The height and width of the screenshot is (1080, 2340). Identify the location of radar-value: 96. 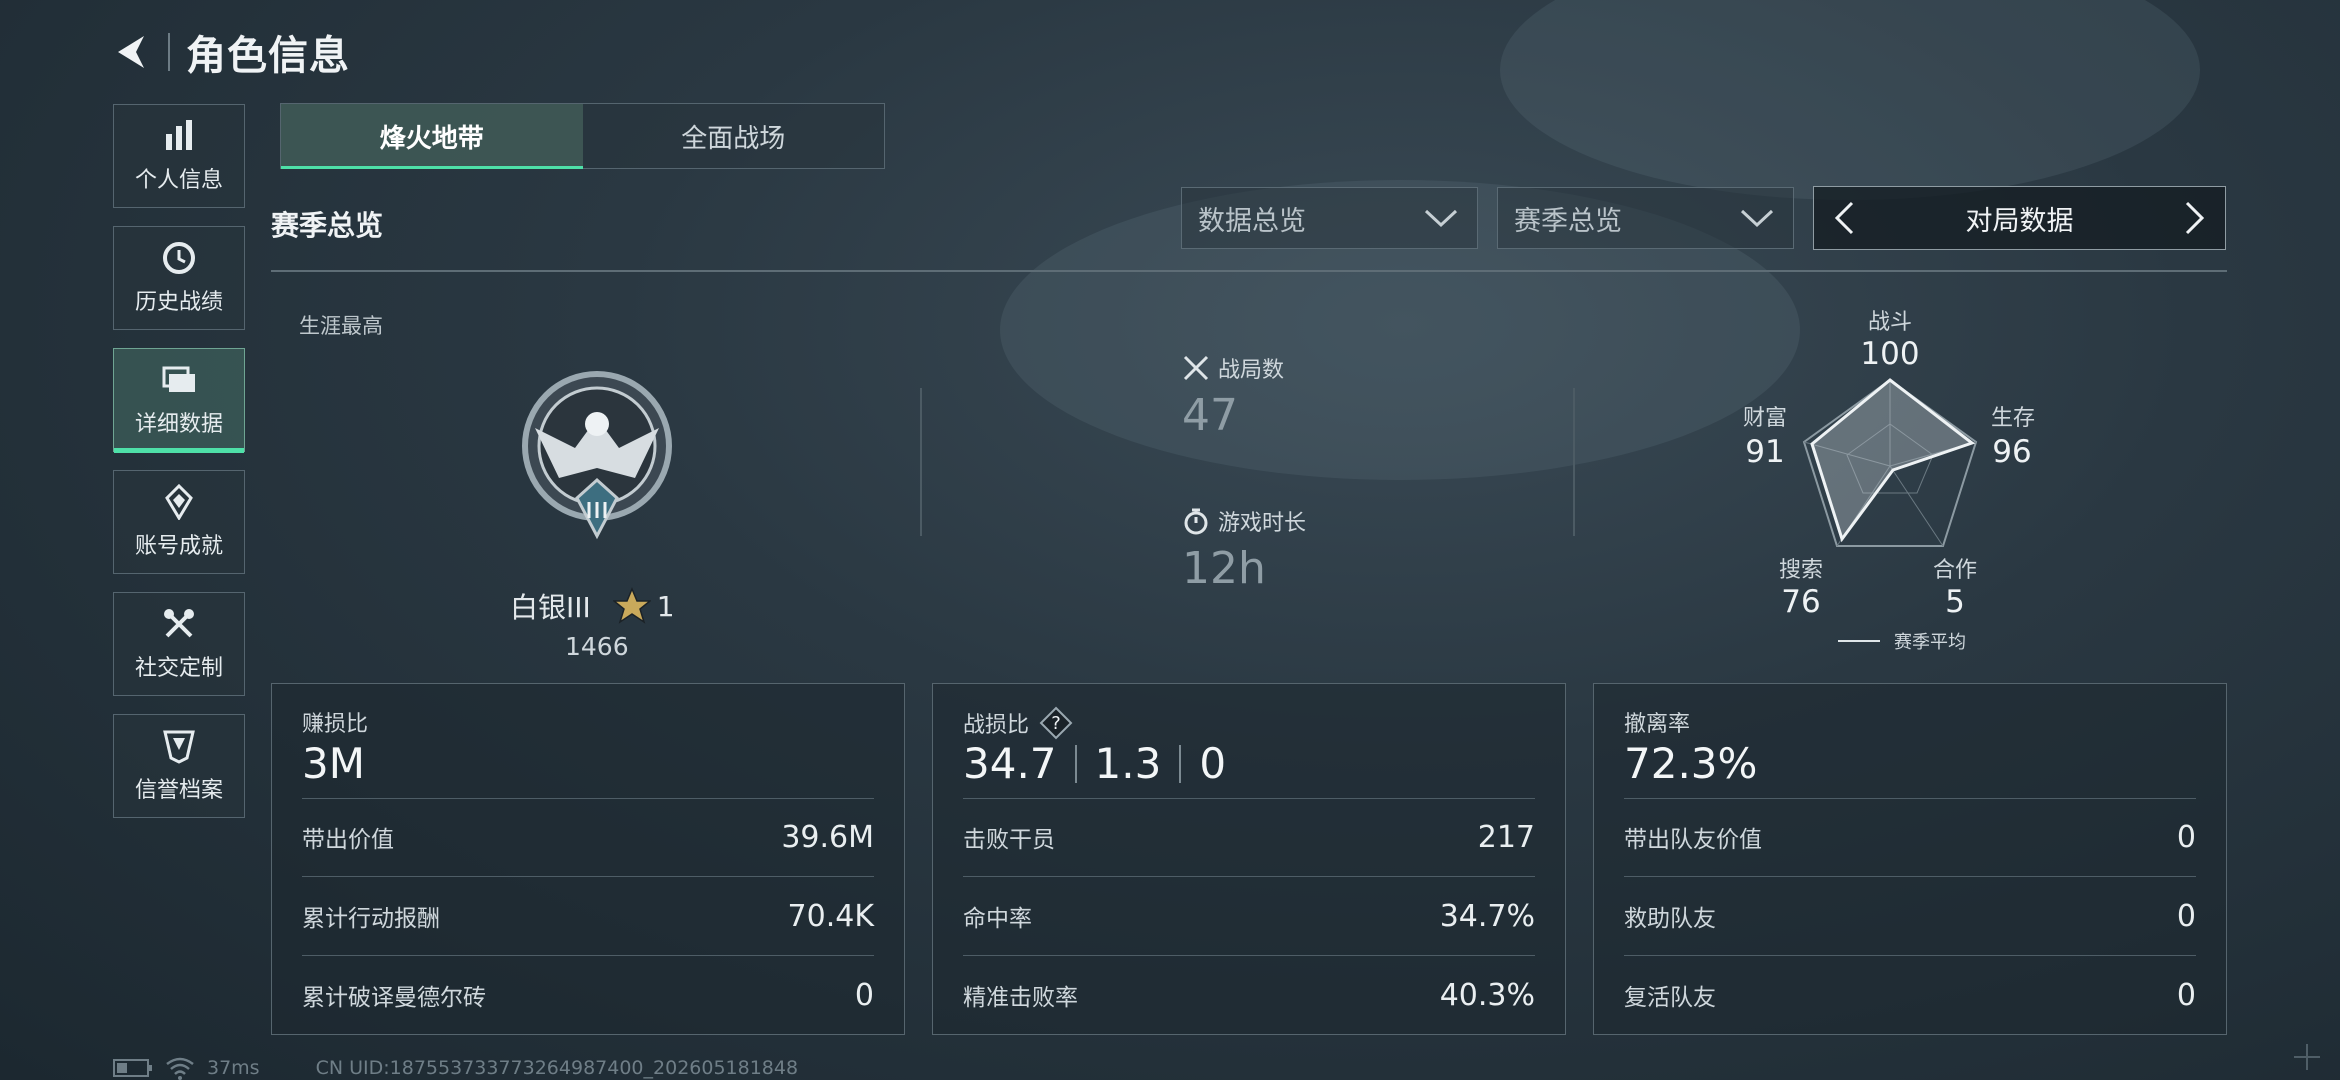
(2012, 452).